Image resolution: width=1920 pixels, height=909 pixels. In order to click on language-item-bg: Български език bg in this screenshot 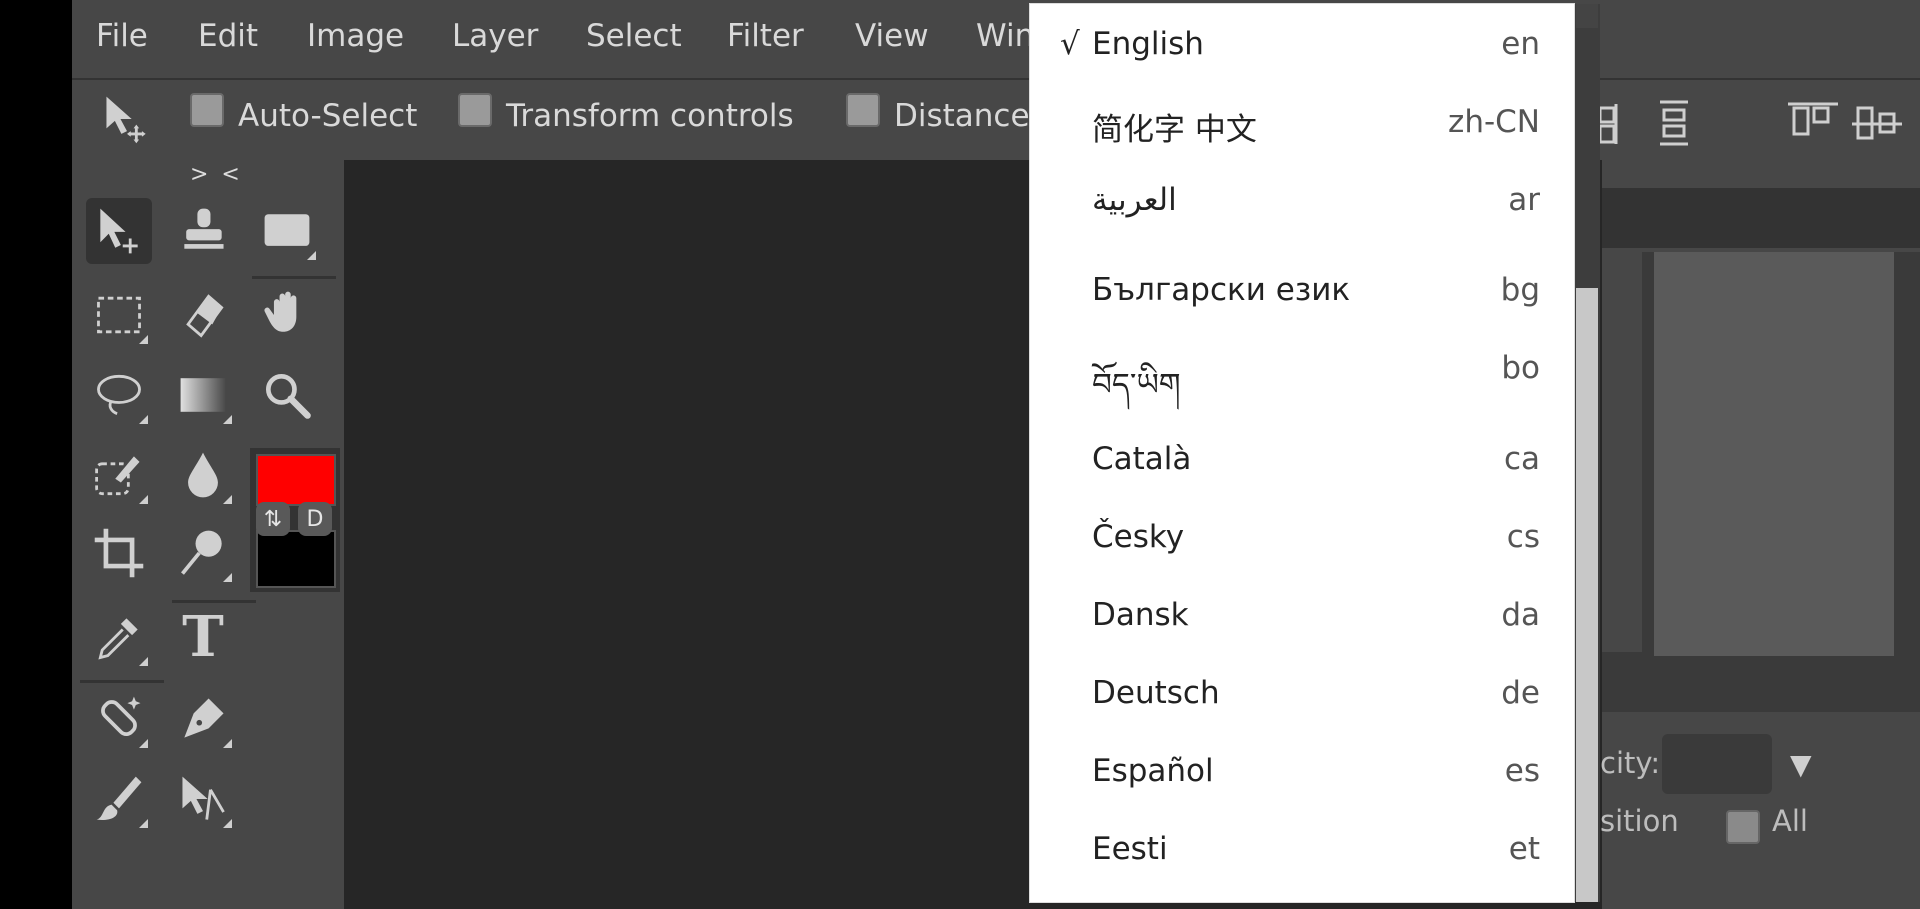, I will do `click(1302, 295)`.